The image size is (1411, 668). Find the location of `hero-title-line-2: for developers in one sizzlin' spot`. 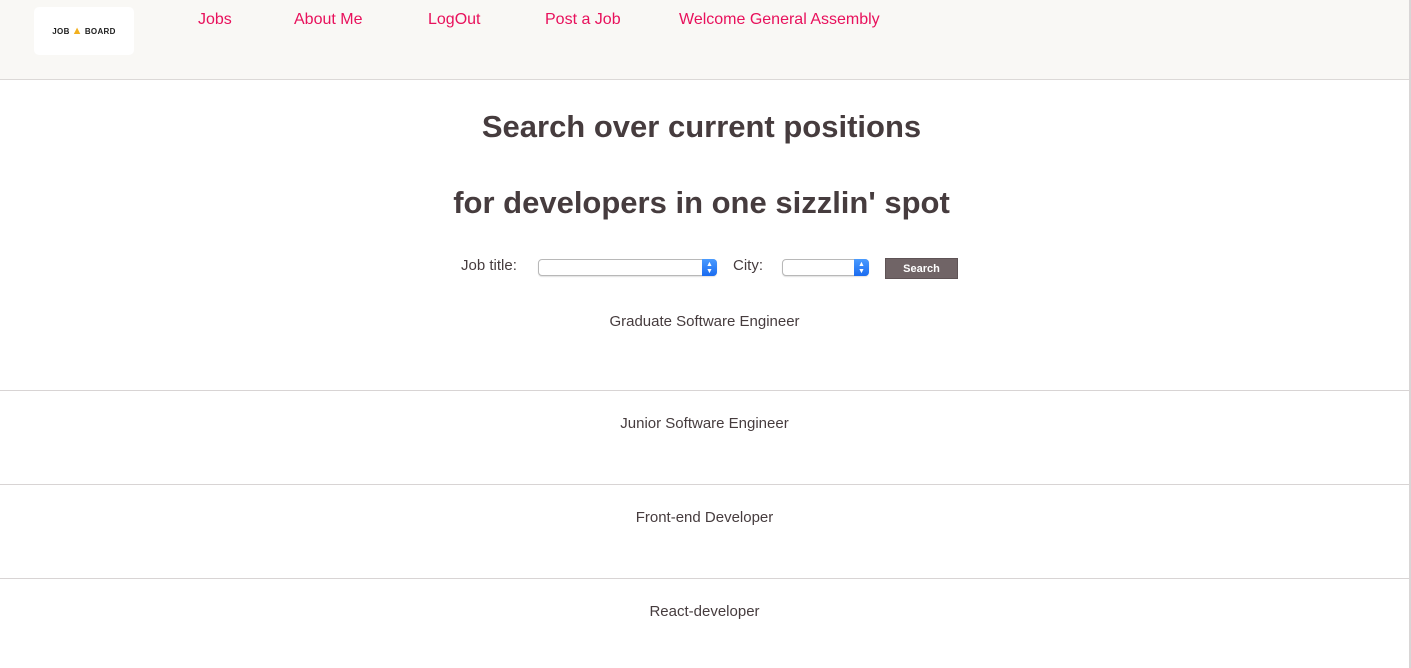

hero-title-line-2: for developers in one sizzlin' spot is located at coordinates (701, 202).